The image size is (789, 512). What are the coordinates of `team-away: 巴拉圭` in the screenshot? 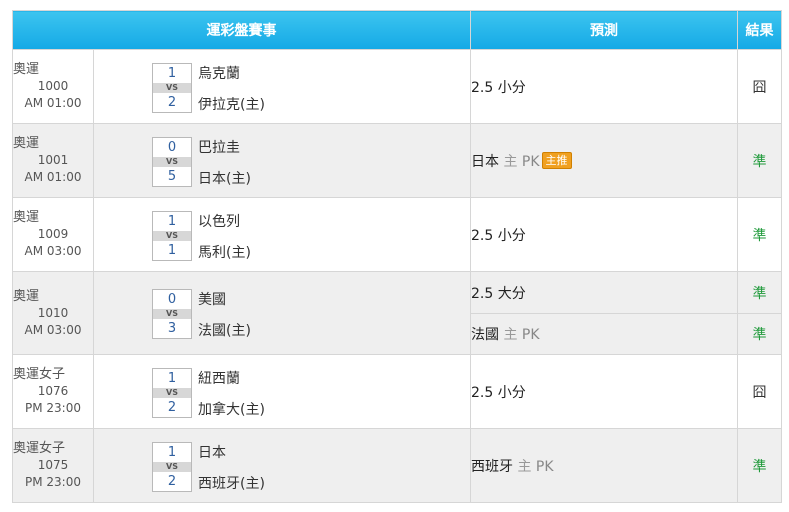 It's located at (219, 148).